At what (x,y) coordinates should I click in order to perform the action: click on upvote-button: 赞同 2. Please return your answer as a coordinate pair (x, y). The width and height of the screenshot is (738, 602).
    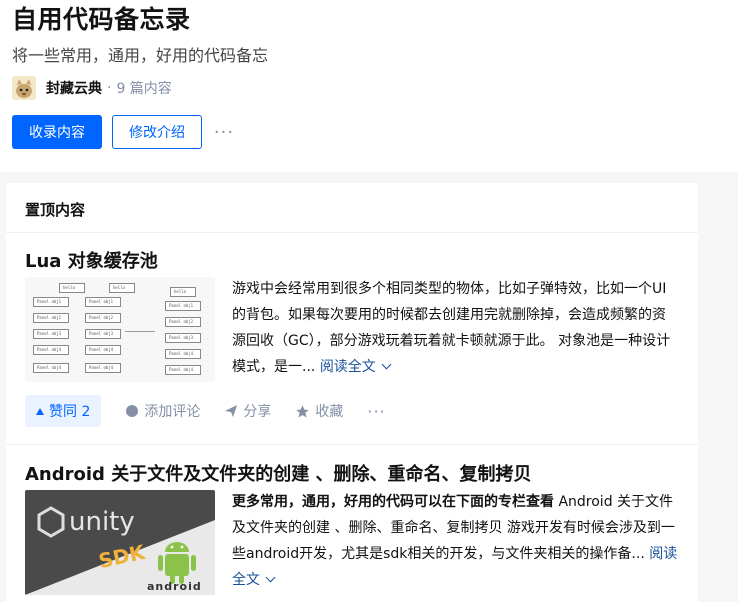
    Looking at the image, I should click on (63, 411).